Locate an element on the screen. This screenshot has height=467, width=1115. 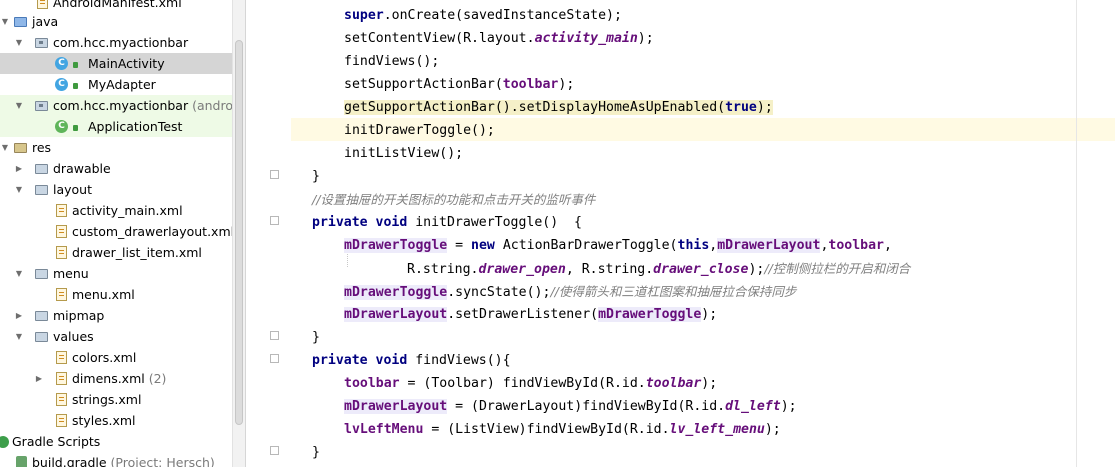
gradle-icon is located at coordinates (4, 442).